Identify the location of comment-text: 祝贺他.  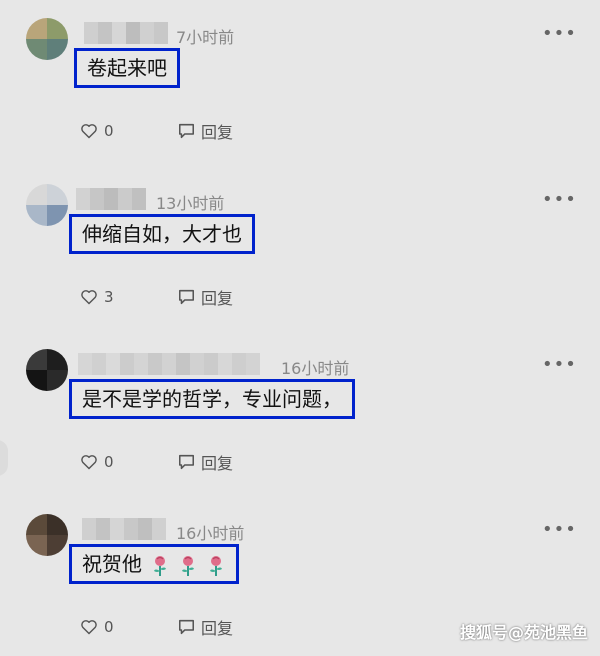
(112, 564).